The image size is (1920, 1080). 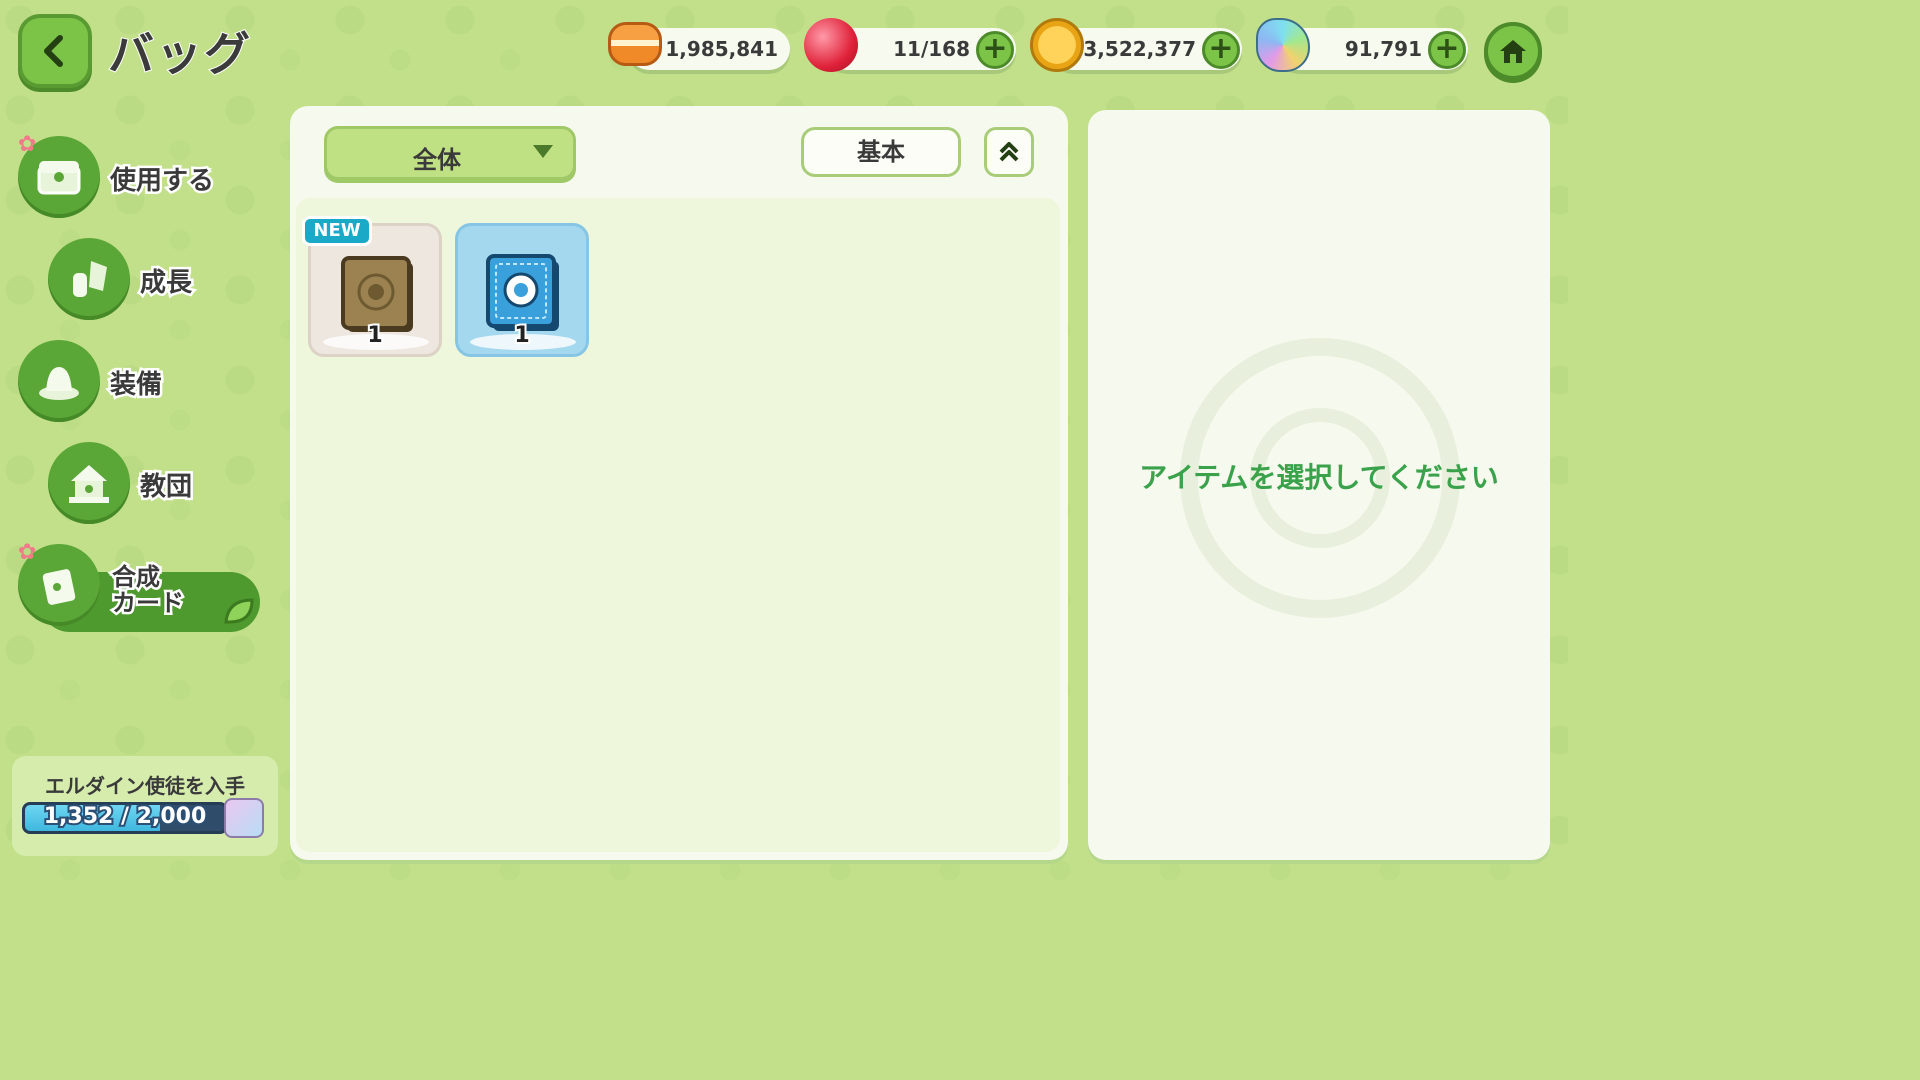 What do you see at coordinates (1319, 477) in the screenshot?
I see `empty-selection-message: アイテムを選択してください` at bounding box center [1319, 477].